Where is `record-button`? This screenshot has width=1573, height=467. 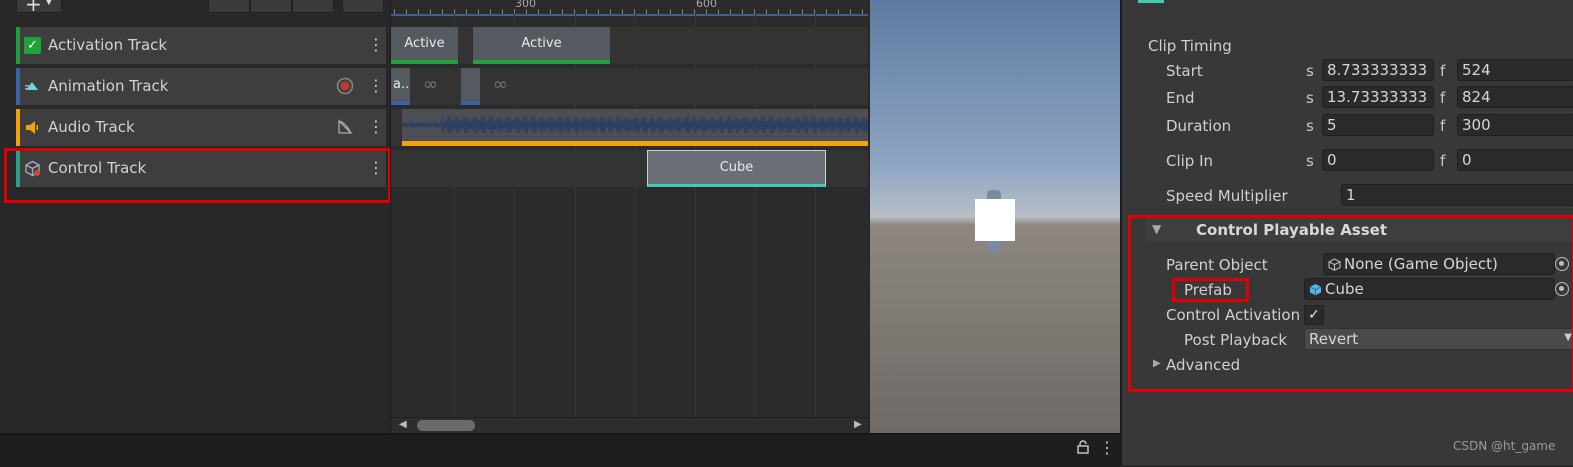
record-button is located at coordinates (345, 86).